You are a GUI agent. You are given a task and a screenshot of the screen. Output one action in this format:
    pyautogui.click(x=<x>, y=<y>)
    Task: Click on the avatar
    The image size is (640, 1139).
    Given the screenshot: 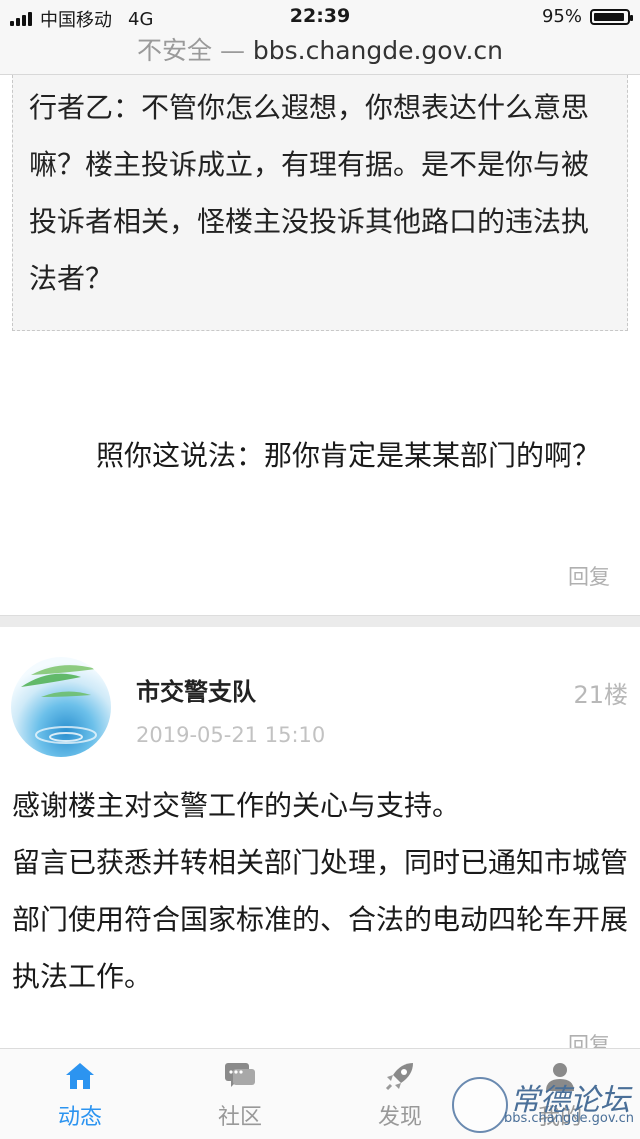 What is the action you would take?
    pyautogui.click(x=61, y=707)
    